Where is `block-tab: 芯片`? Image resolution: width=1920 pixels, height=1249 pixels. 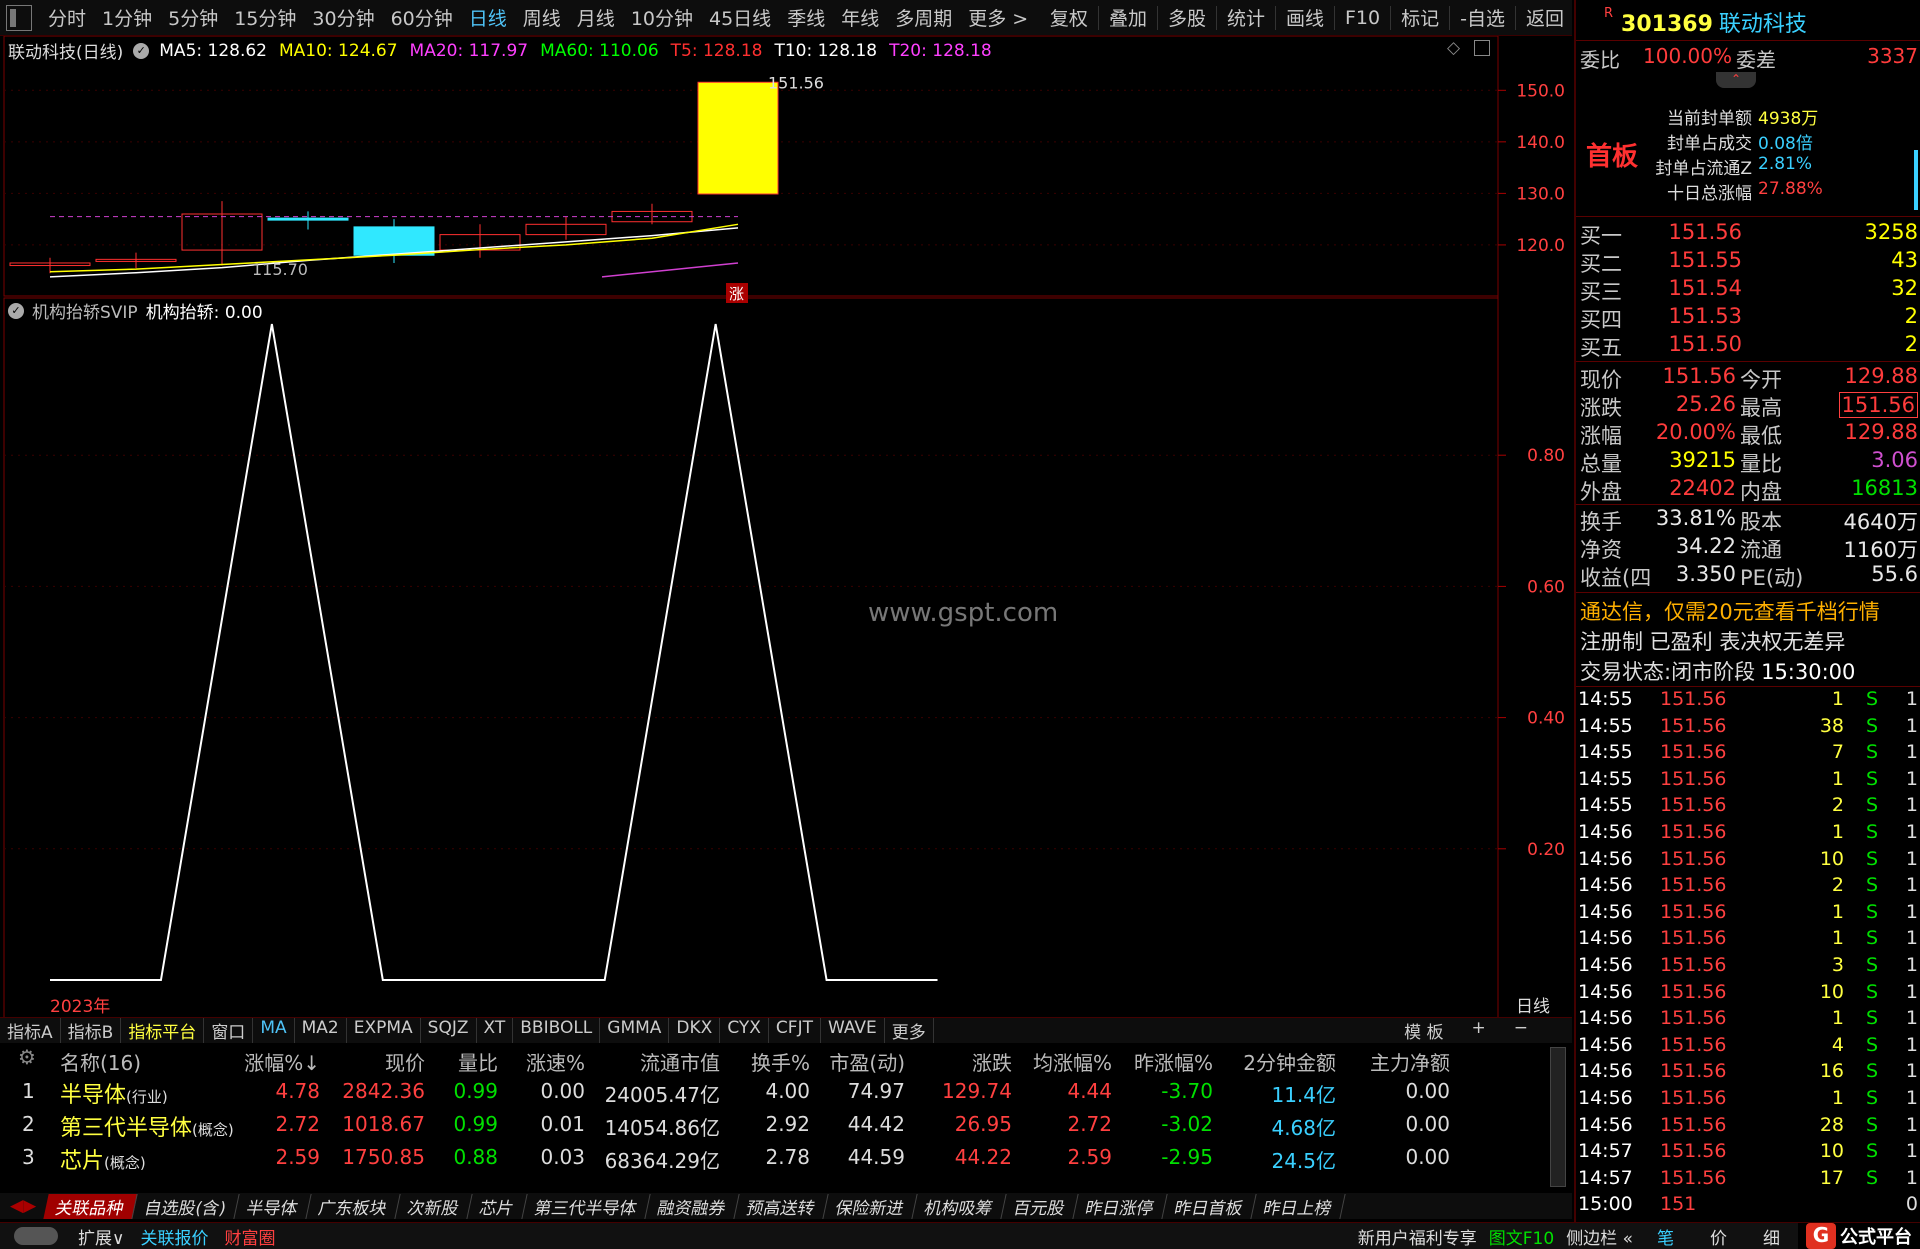
block-tab: 芯片 is located at coordinates (498, 1206).